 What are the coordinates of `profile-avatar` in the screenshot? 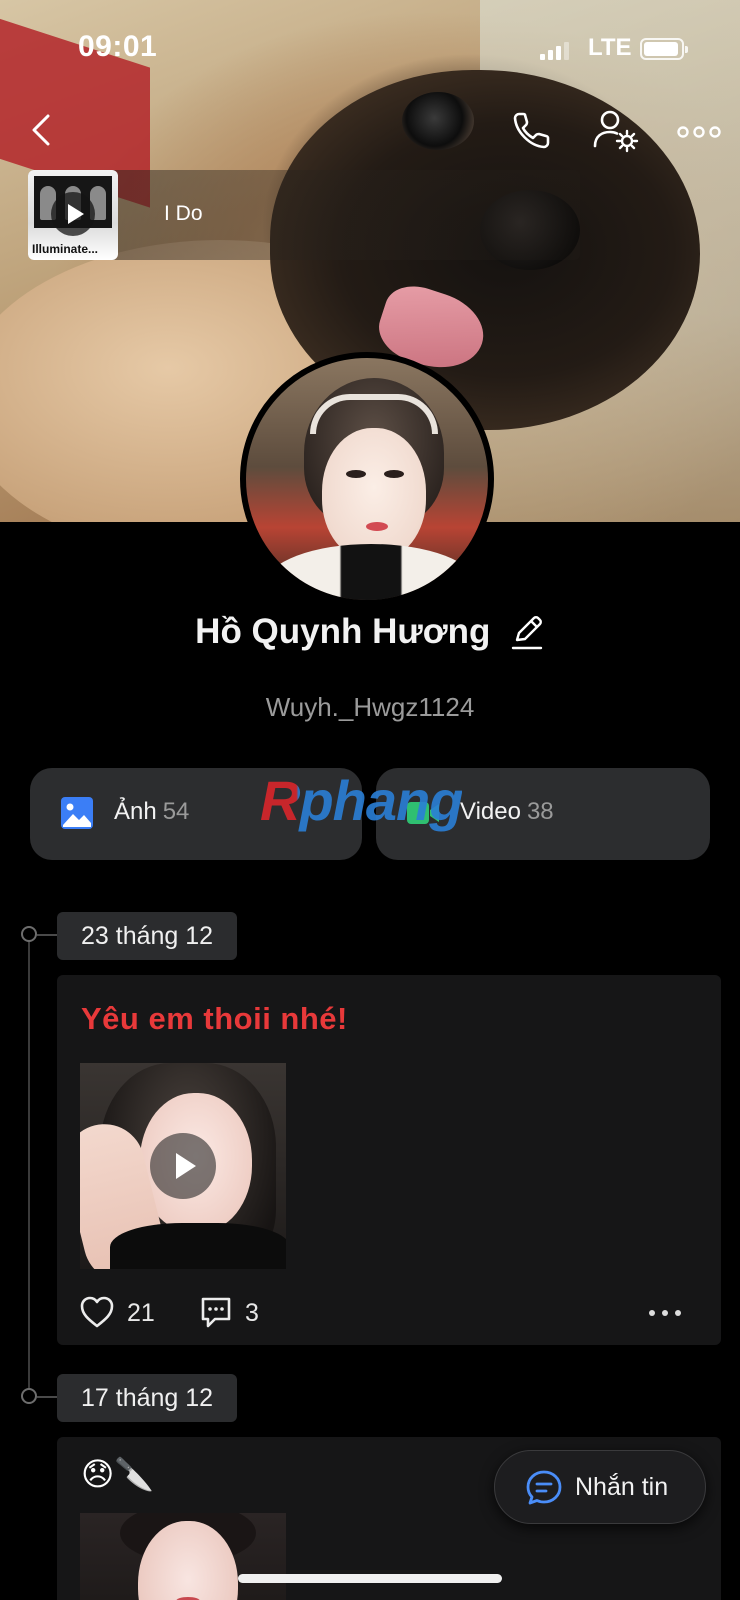 It's located at (367, 479).